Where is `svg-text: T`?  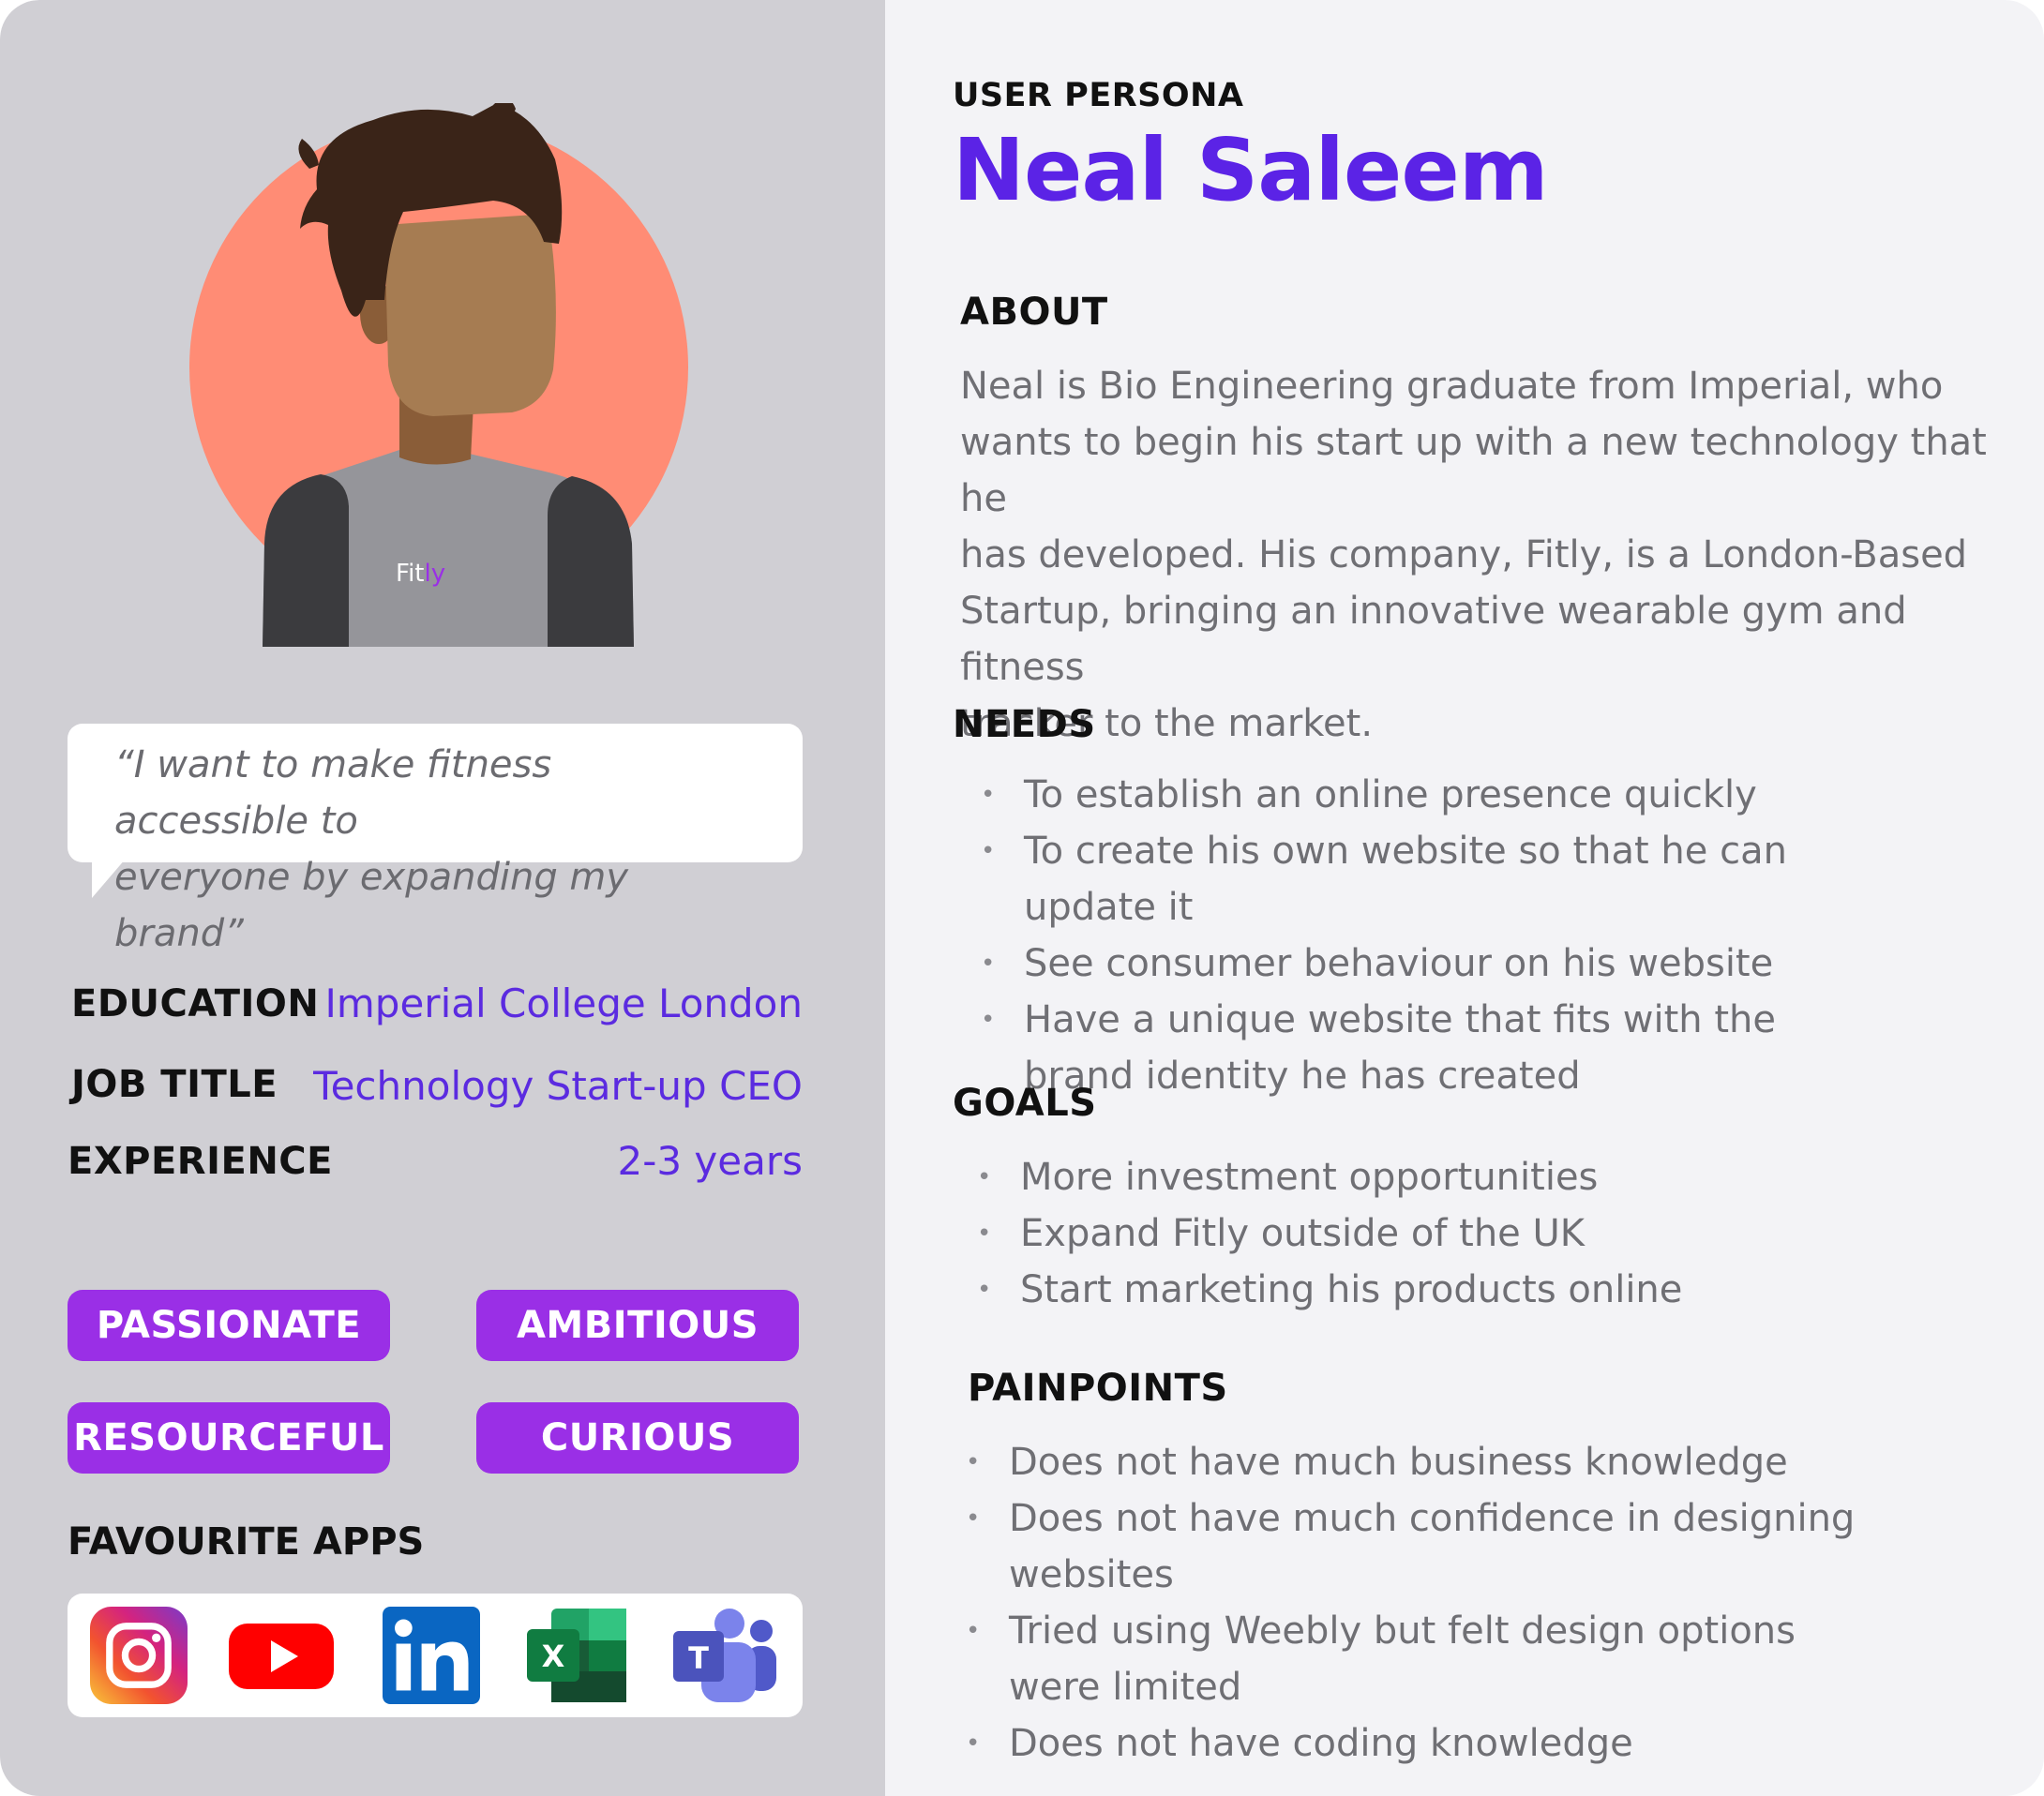
svg-text: T is located at coordinates (699, 1658).